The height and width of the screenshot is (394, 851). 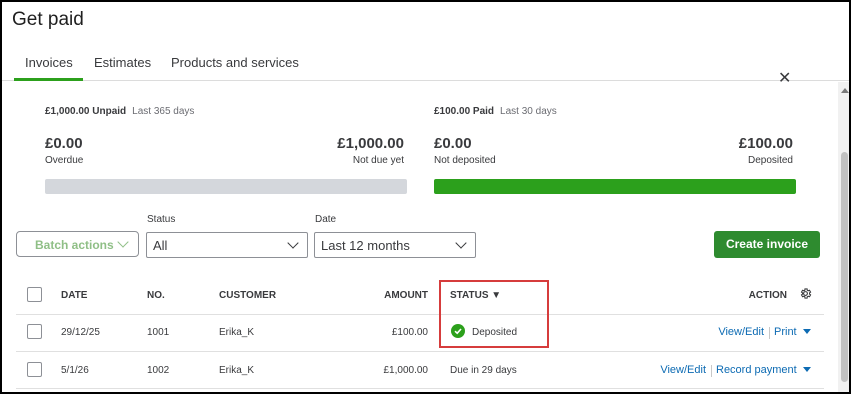 I want to click on column-header-customer: CUSTOMER, so click(x=247, y=295).